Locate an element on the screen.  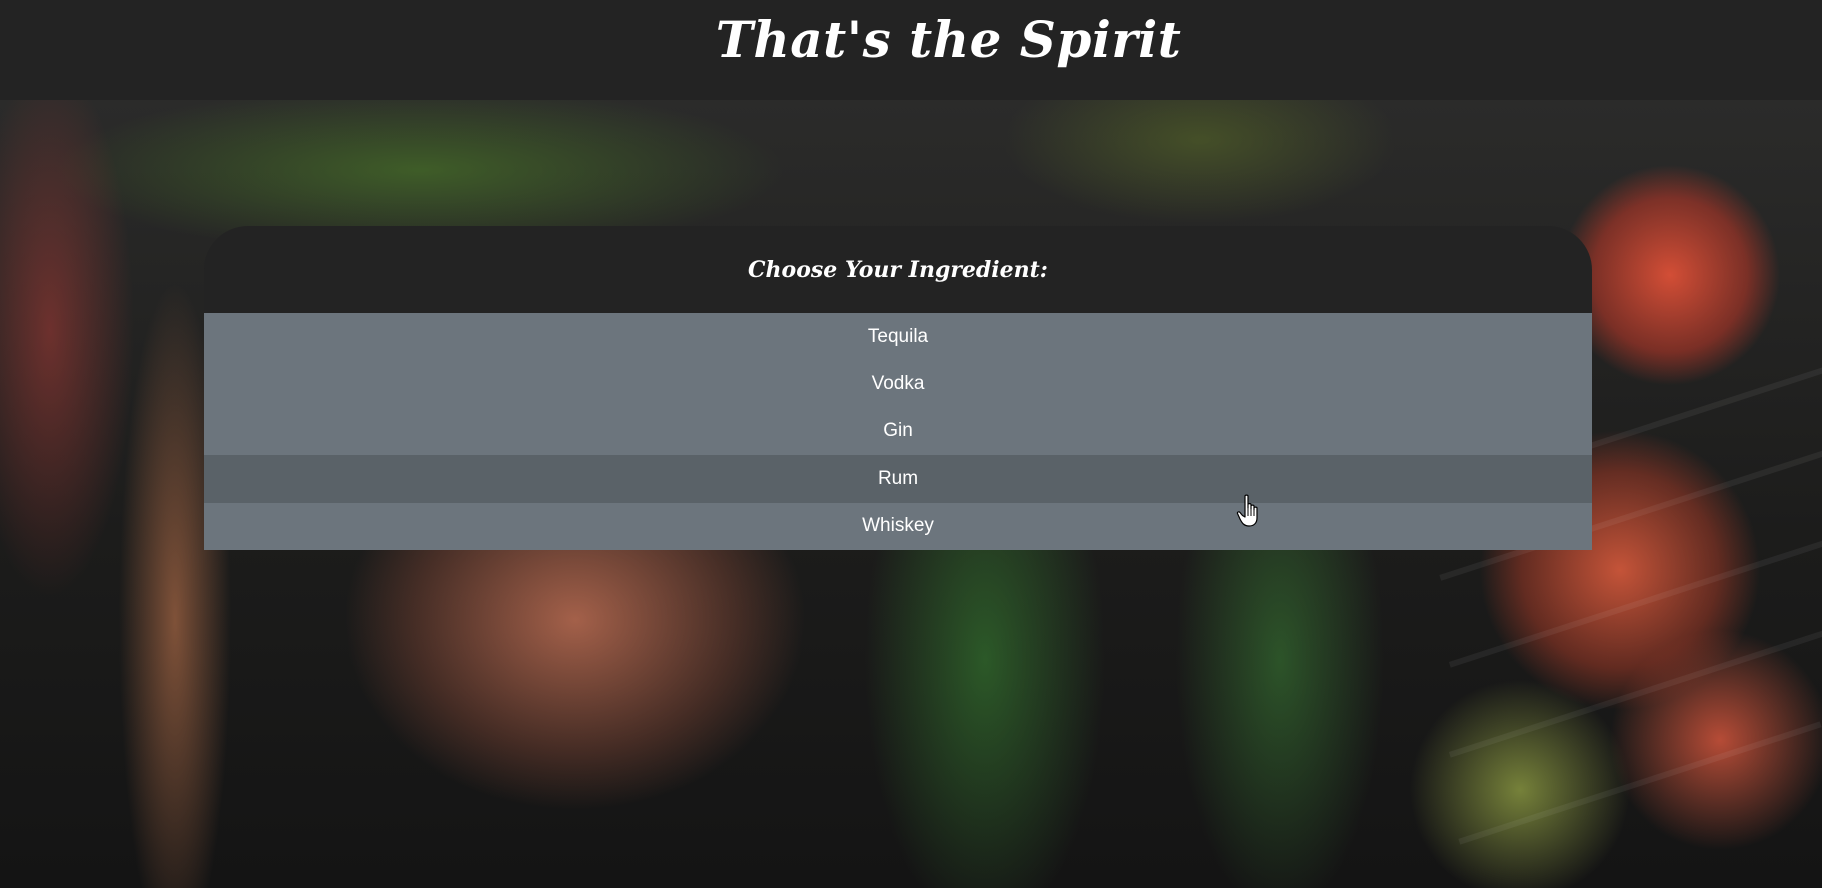
ingredient-option-whiskey: Whiskey is located at coordinates (898, 526).